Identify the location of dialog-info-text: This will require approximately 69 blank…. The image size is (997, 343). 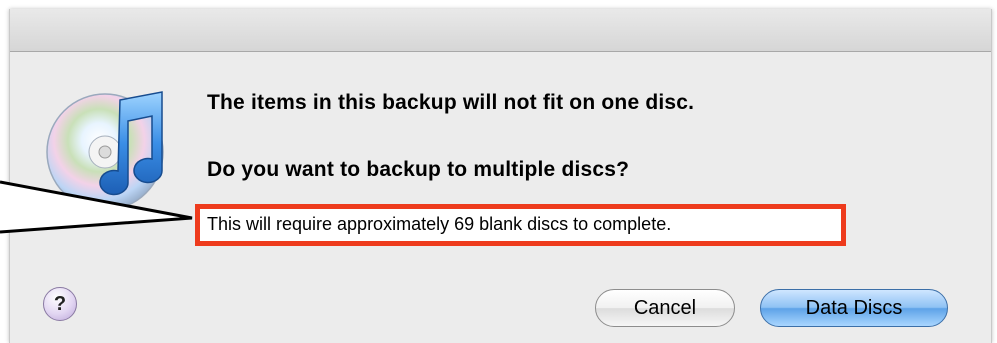
(439, 224).